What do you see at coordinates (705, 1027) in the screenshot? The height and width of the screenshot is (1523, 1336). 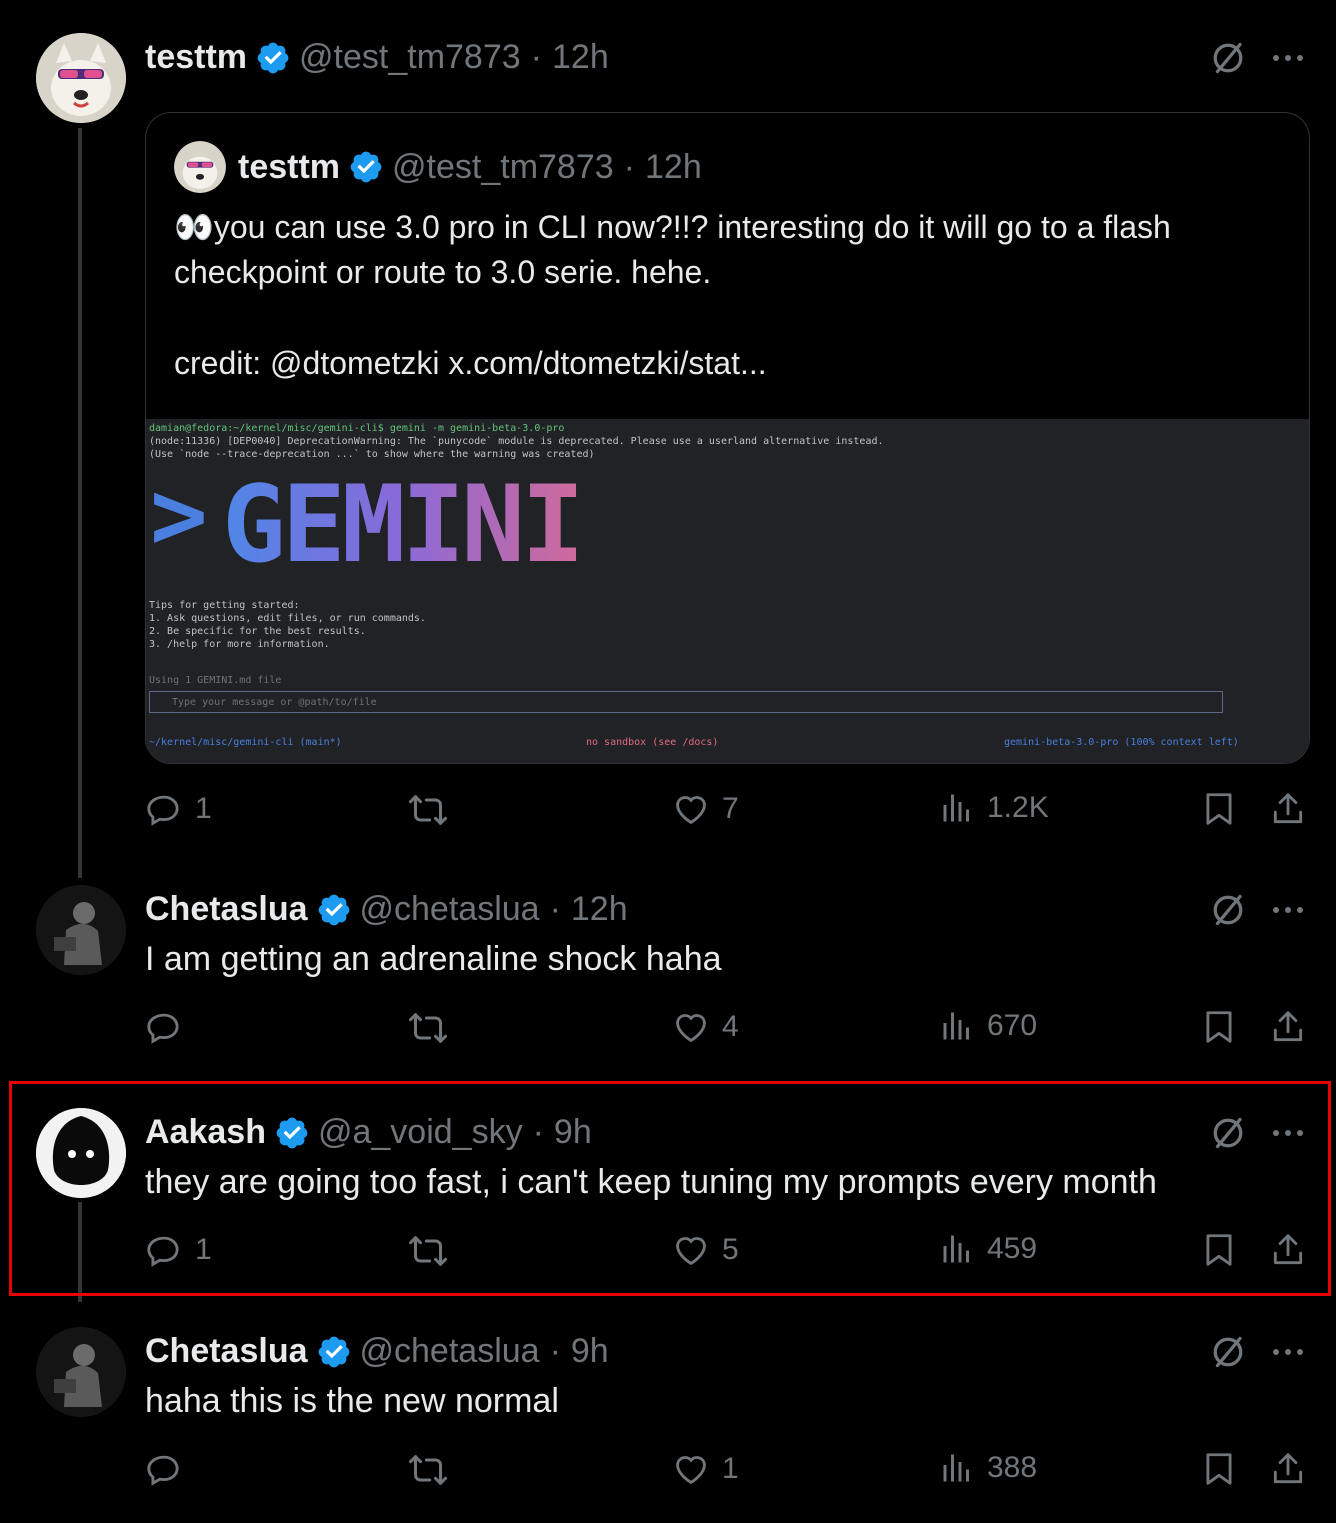 I see `like-button: 4` at bounding box center [705, 1027].